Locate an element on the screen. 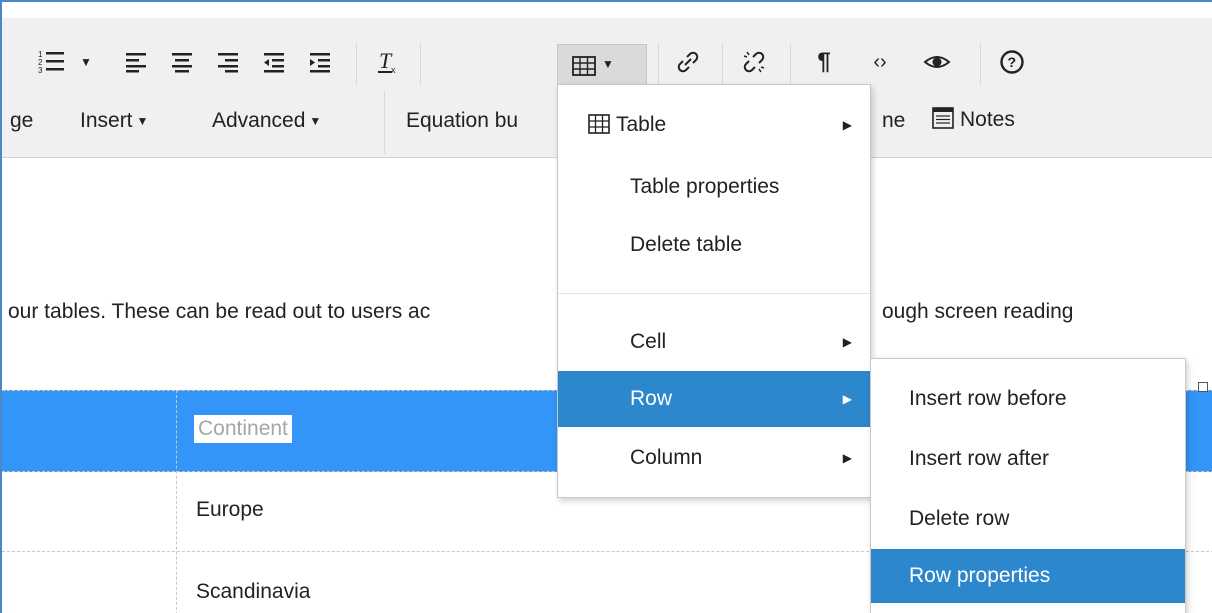 This screenshot has height=613, width=1212. menu-item-insert-row-after: Insert row after is located at coordinates (1028, 459).